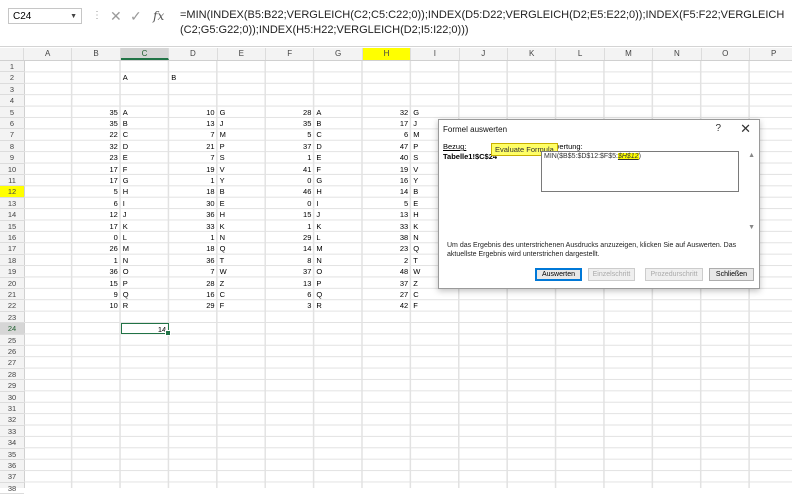 The image size is (792, 494). Describe the element at coordinates (640, 171) in the screenshot. I see `evaluation-box: MIN($B$5:$D$12:$F$5:$H$12)` at that location.